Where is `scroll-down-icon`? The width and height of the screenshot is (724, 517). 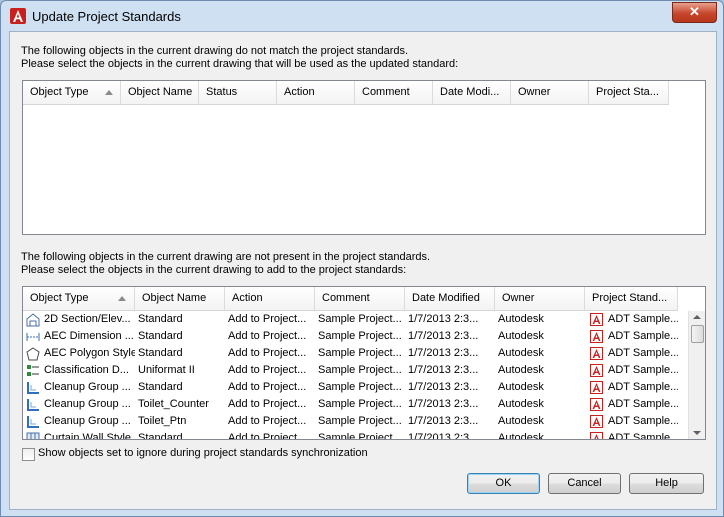
scroll-down-icon is located at coordinates (697, 433).